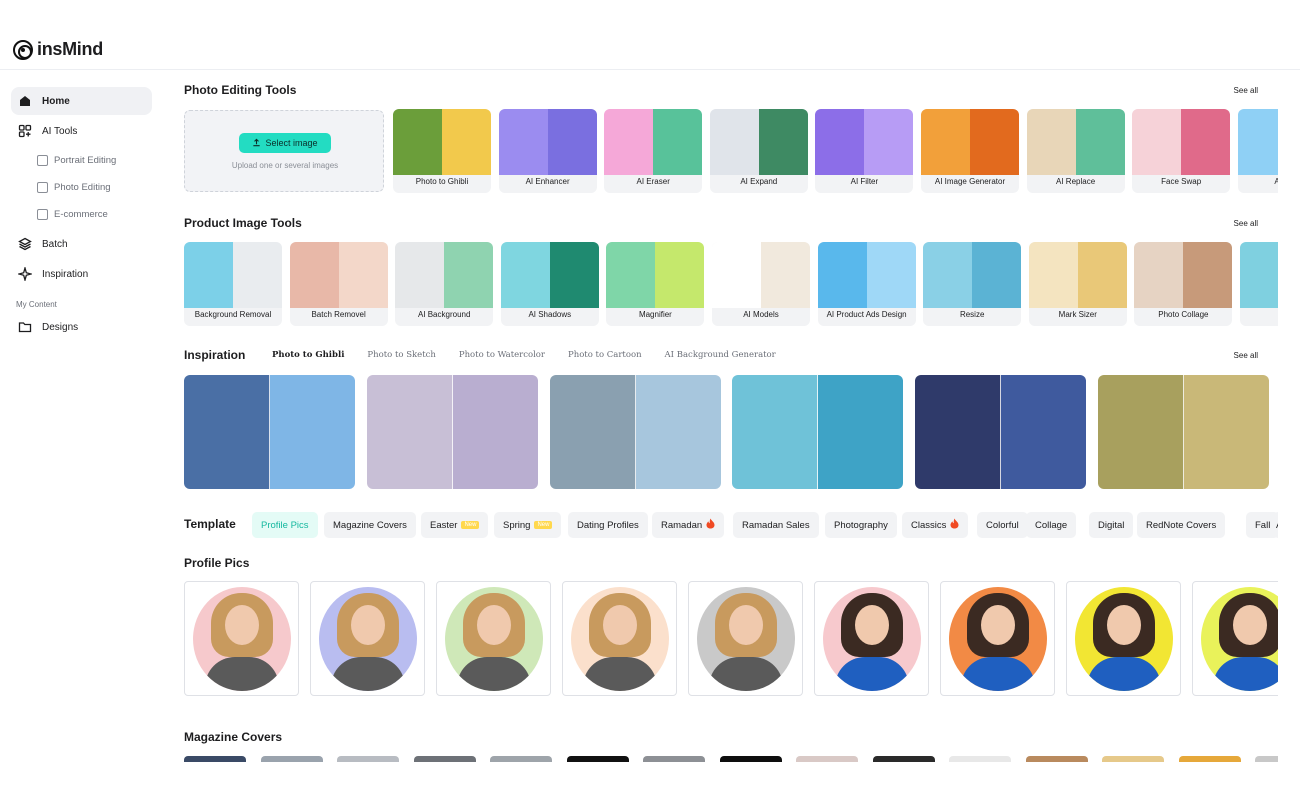  What do you see at coordinates (58, 49) in the screenshot?
I see `brand-logo: insMind` at bounding box center [58, 49].